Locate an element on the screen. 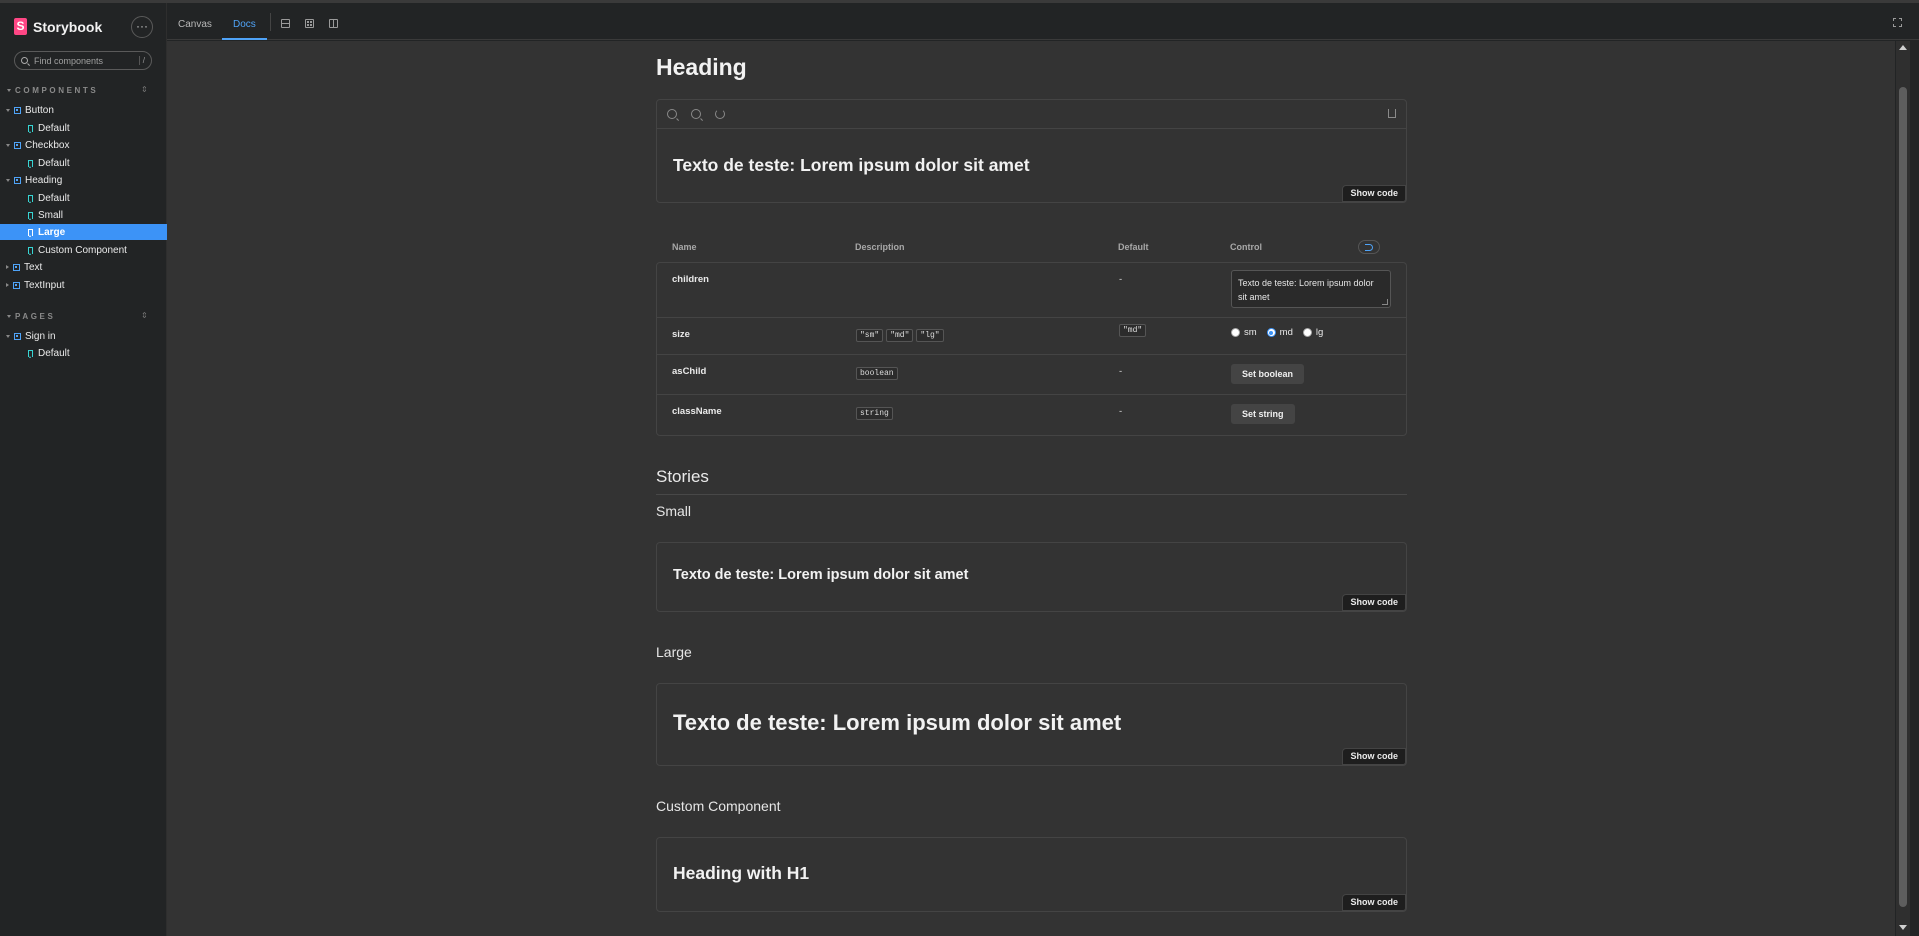 This screenshot has width=1919, height=936. reset-controls-button is located at coordinates (1369, 247).